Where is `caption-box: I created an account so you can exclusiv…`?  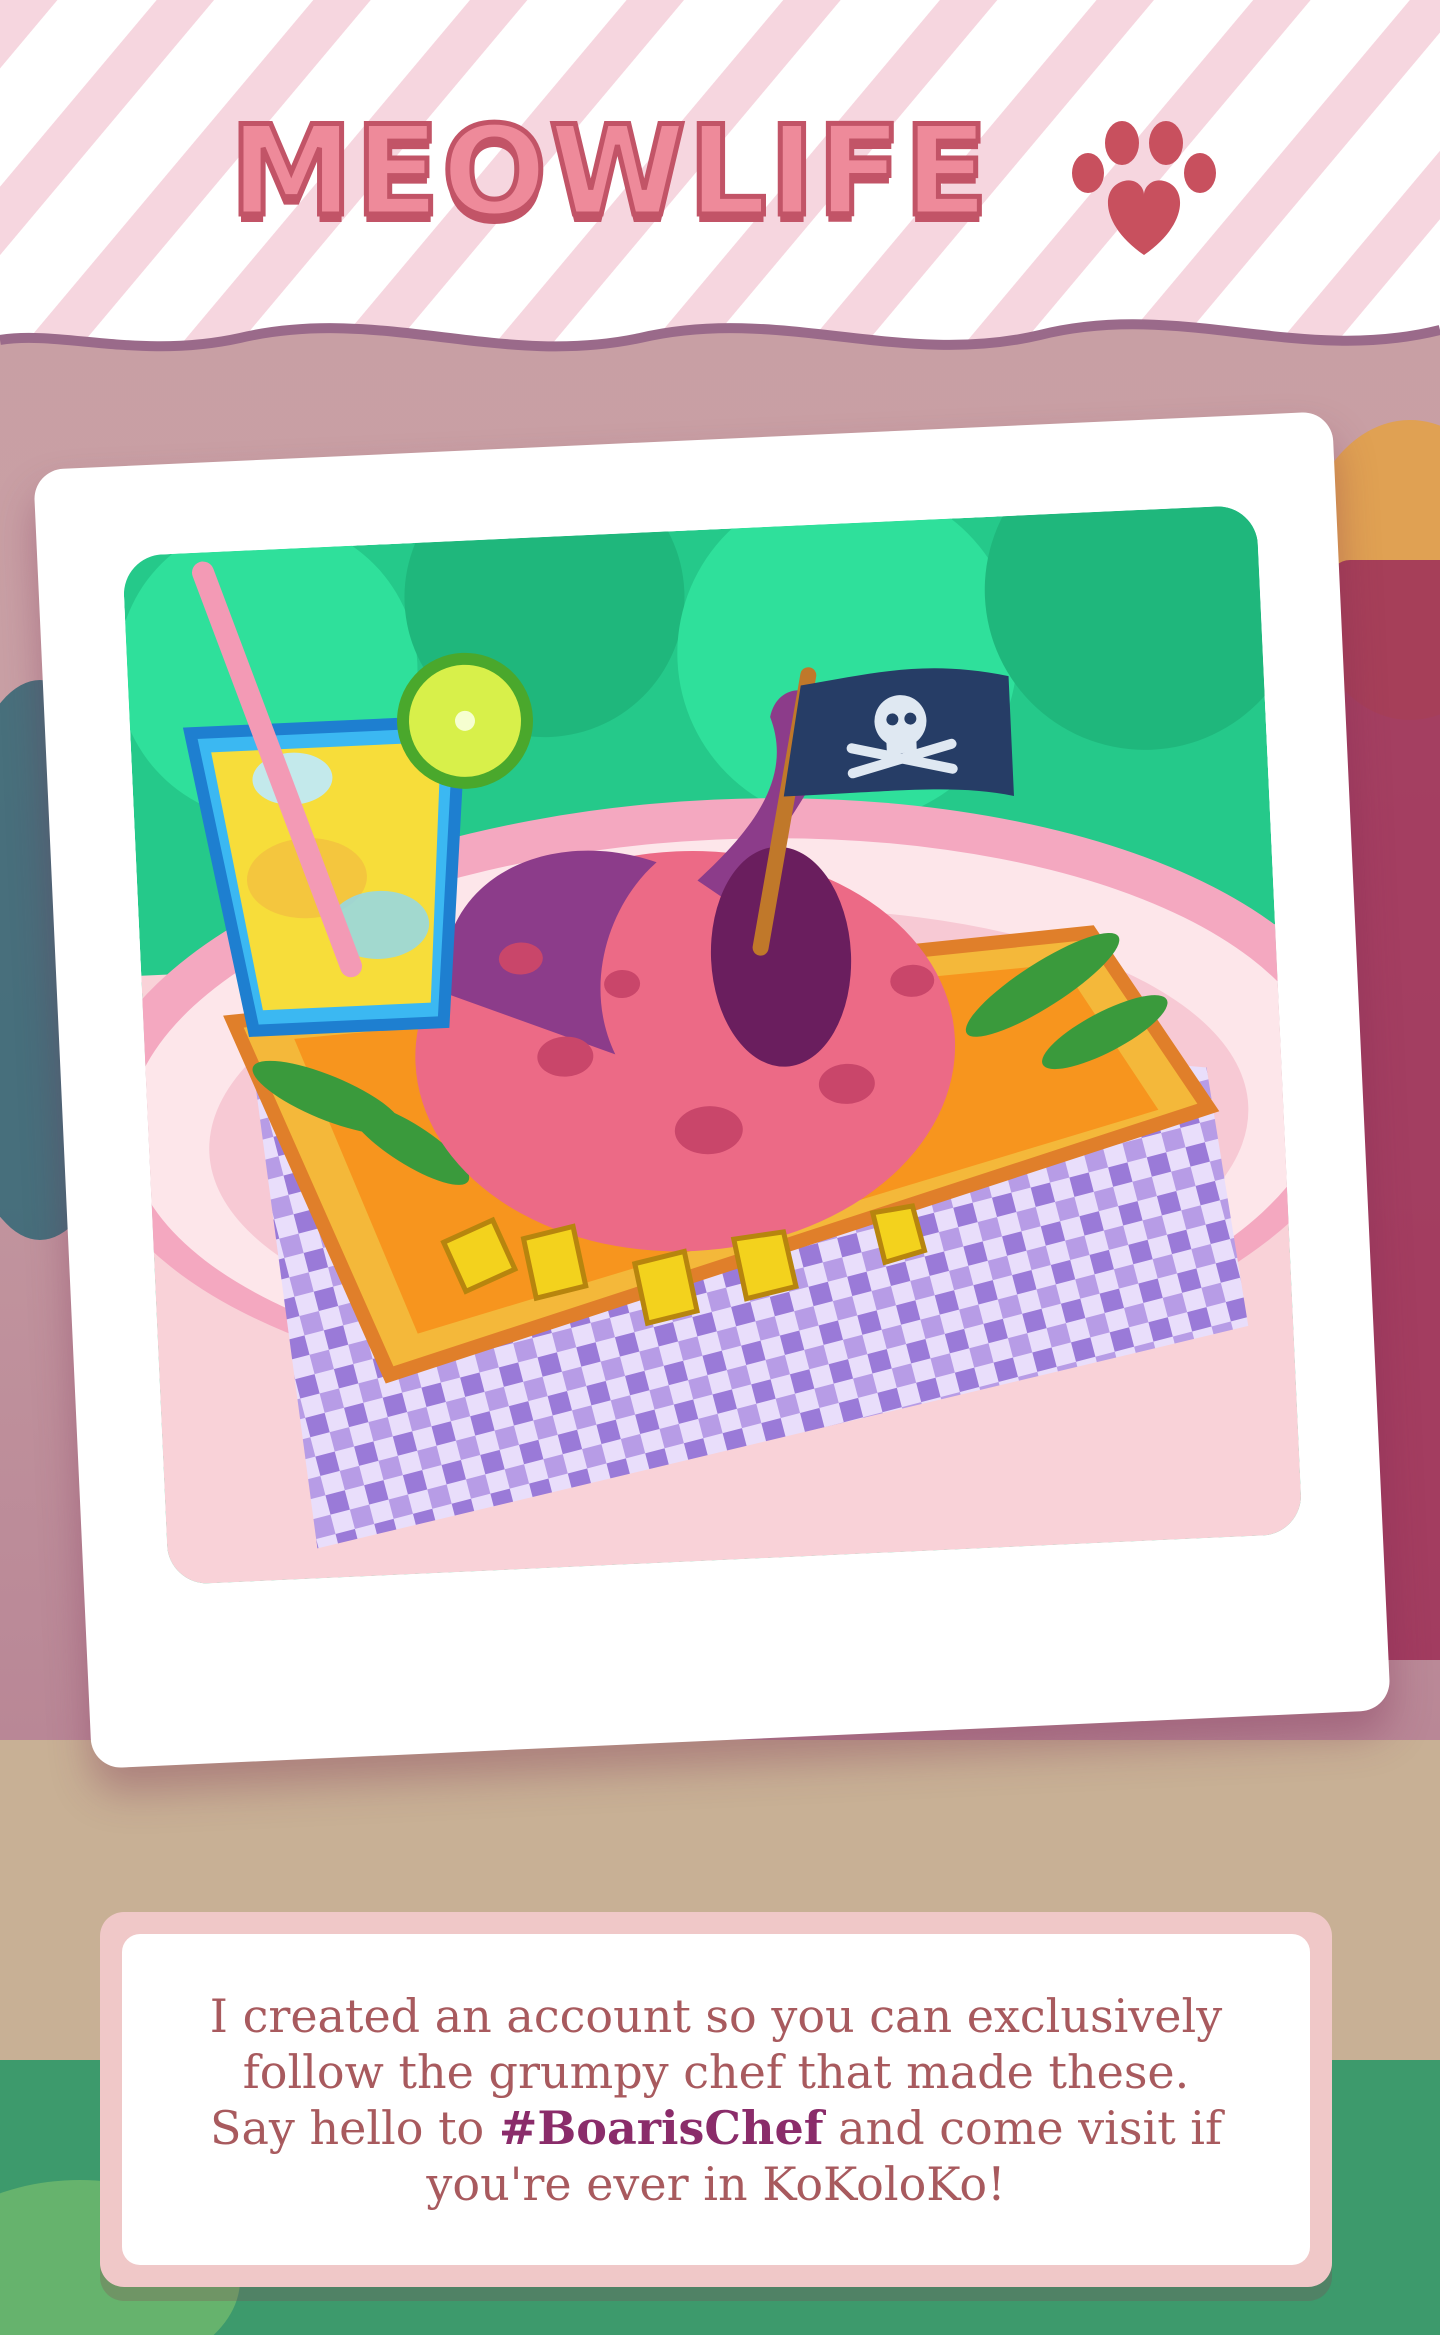 caption-box: I created an account so you can exclusiv… is located at coordinates (716, 2099).